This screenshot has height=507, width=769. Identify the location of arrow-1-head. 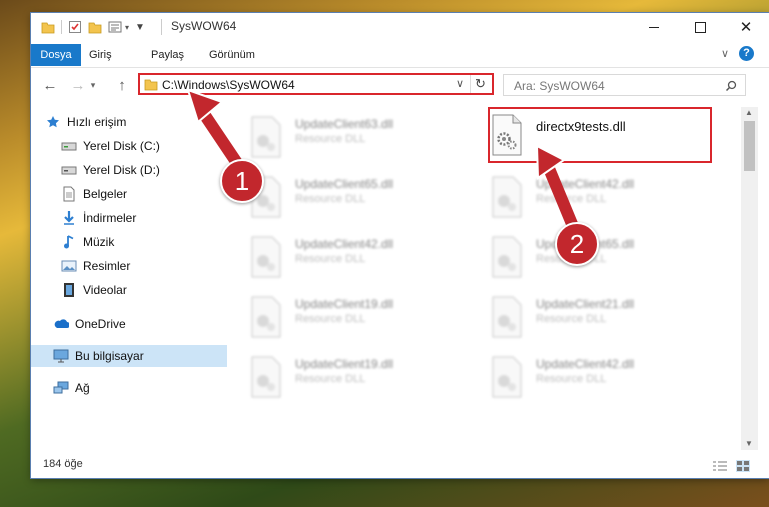
(205, 106).